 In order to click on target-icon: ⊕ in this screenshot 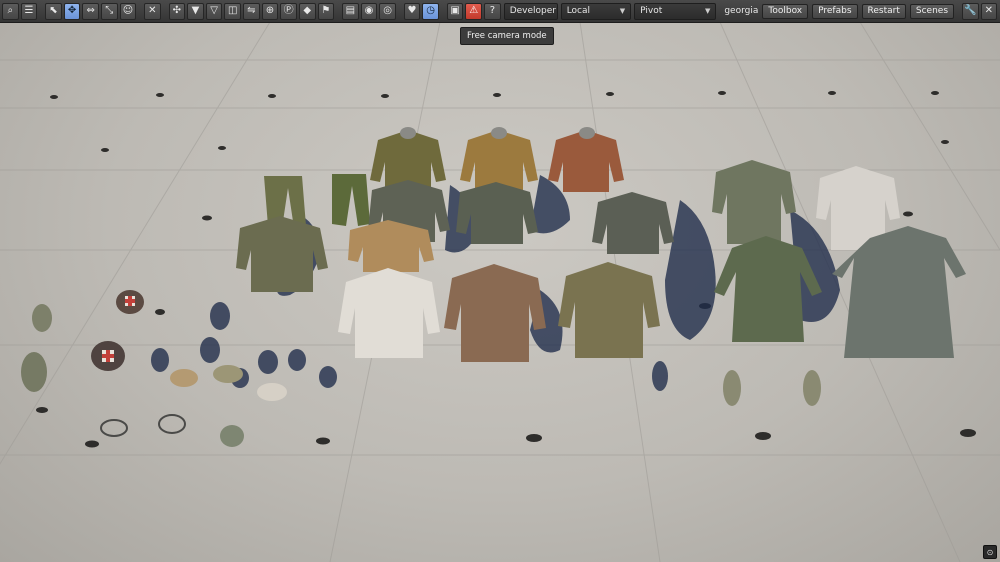, I will do `click(270, 11)`.